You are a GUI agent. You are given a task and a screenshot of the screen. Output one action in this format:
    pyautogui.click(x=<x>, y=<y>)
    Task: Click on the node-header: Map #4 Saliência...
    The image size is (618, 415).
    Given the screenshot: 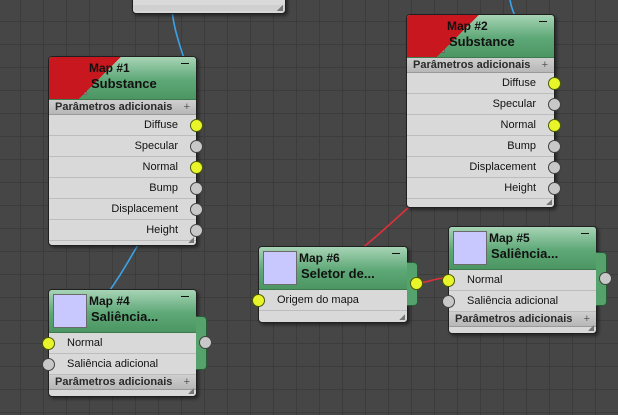 What is the action you would take?
    pyautogui.click(x=122, y=311)
    